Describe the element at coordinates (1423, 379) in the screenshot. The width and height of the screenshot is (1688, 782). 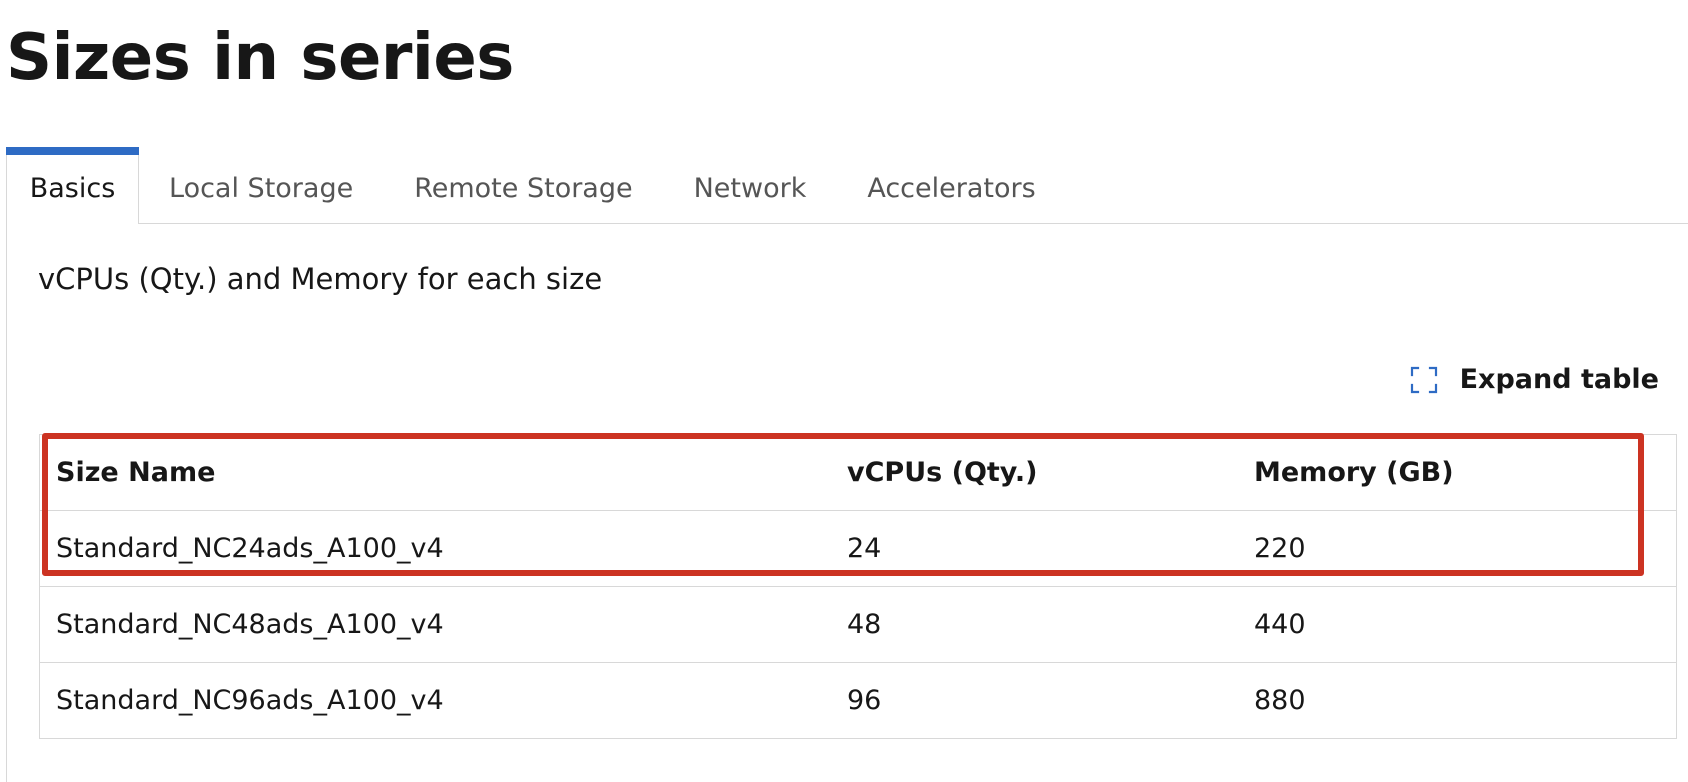
I see `expand-icon` at that location.